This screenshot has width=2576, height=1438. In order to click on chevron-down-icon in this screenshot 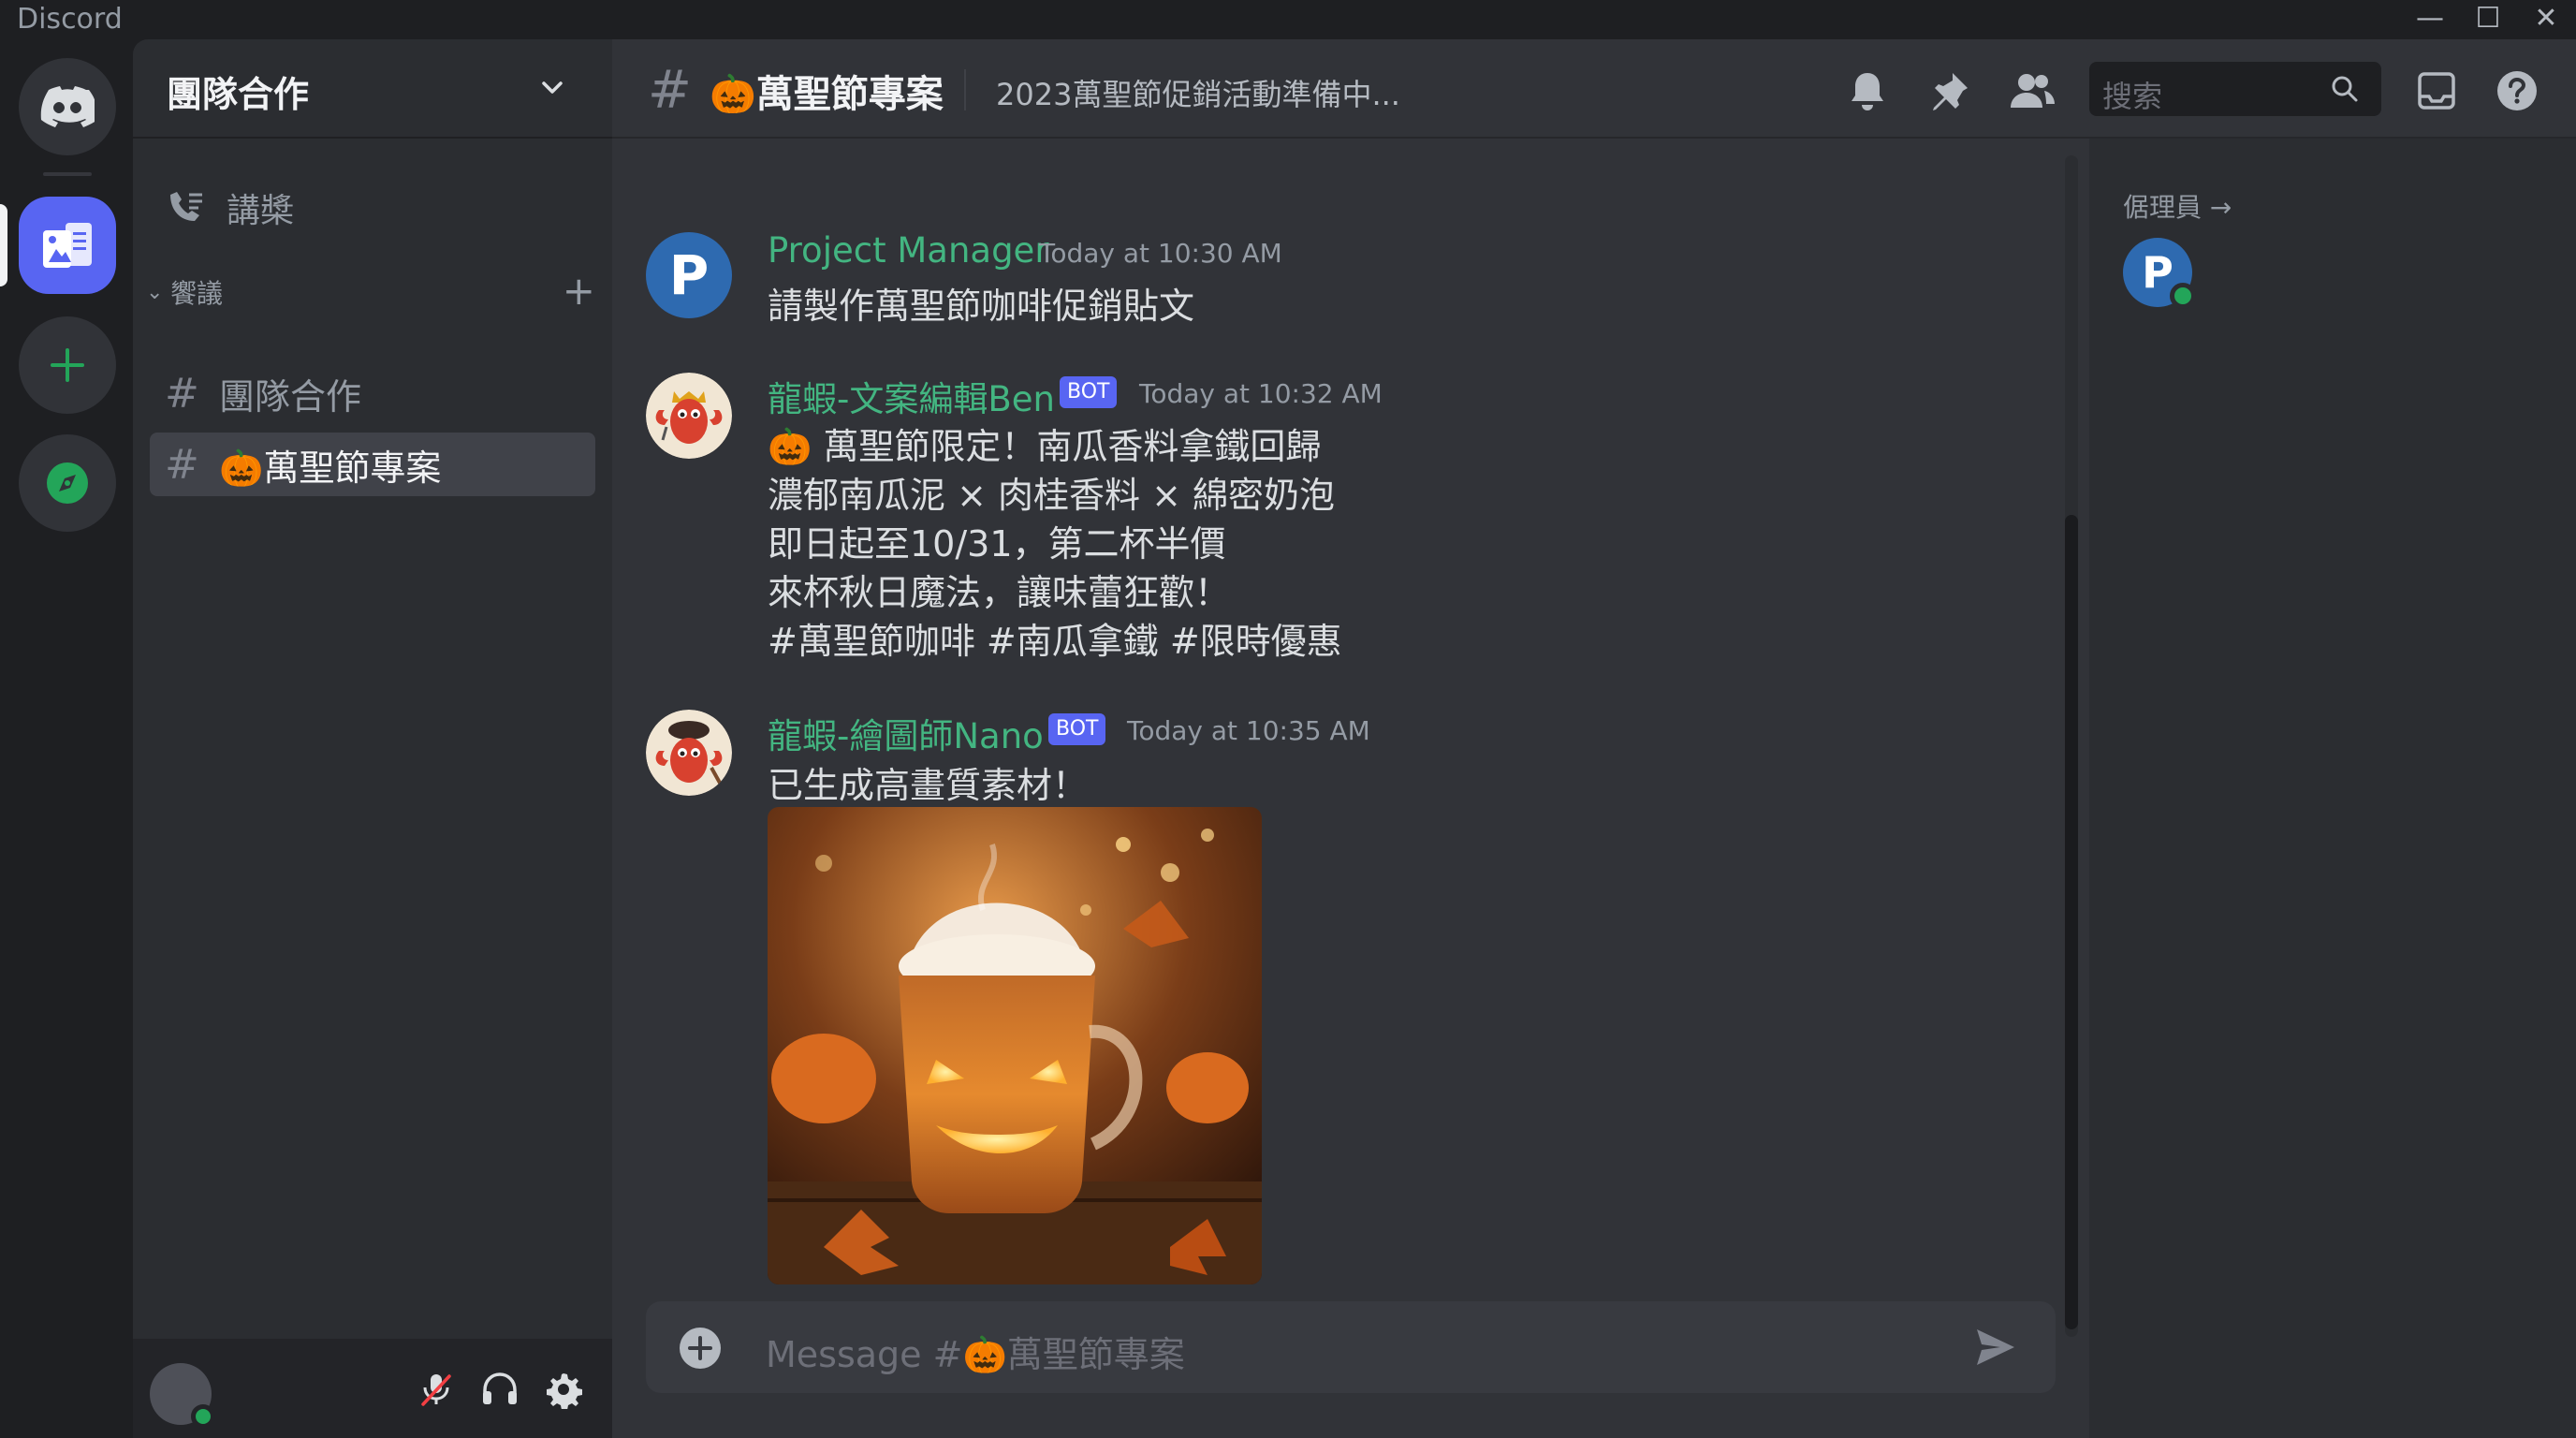, I will do `click(552, 87)`.